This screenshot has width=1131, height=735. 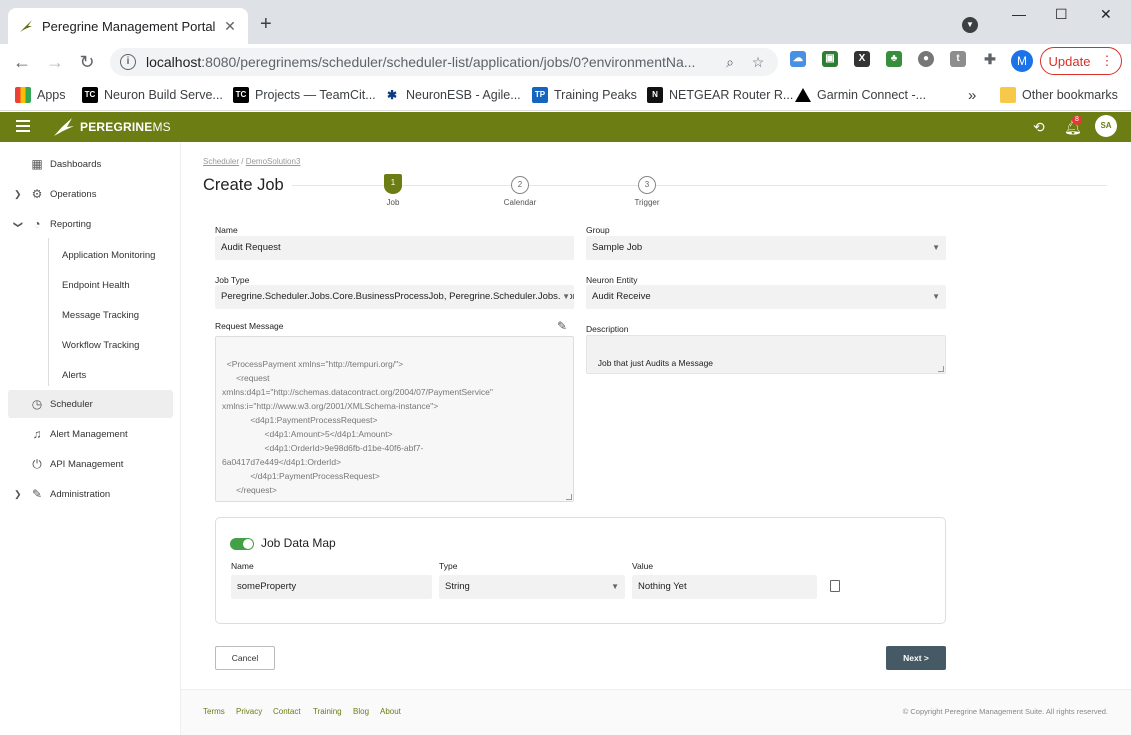 What do you see at coordinates (532, 587) in the screenshot?
I see `jdm-type-select: String ▼` at bounding box center [532, 587].